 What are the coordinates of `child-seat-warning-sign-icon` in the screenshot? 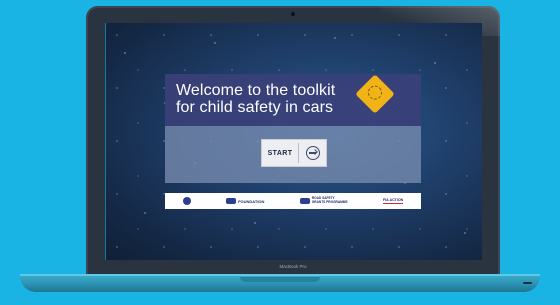 It's located at (375, 94).